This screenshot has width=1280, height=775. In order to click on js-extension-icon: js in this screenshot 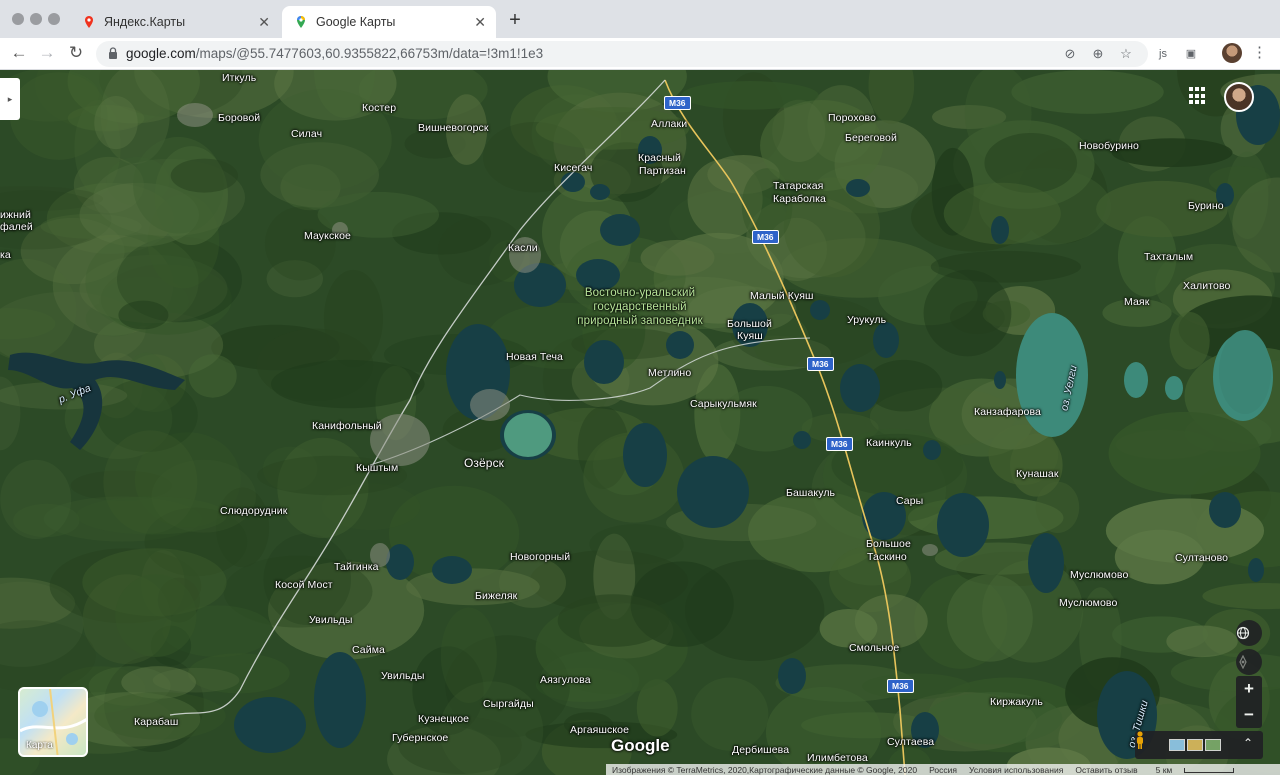, I will do `click(1163, 54)`.